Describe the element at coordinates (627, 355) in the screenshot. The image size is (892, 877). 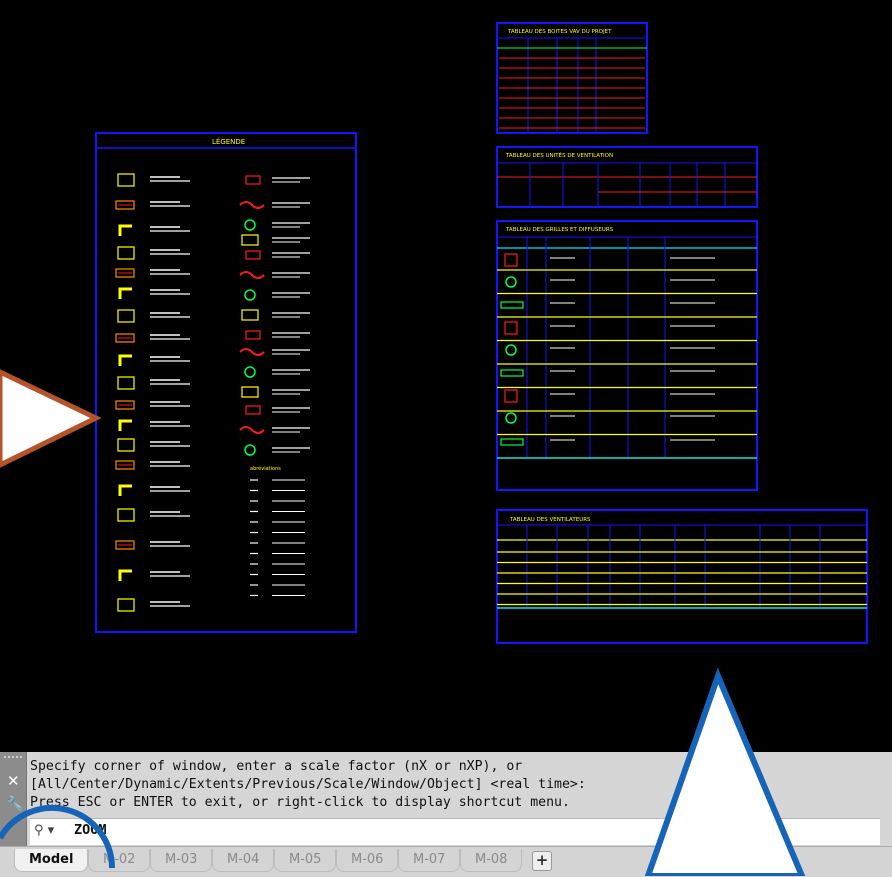
I see `grilles-diffusers-table: TABLEAU DES GRILLES ET DIFFUSEURS` at that location.